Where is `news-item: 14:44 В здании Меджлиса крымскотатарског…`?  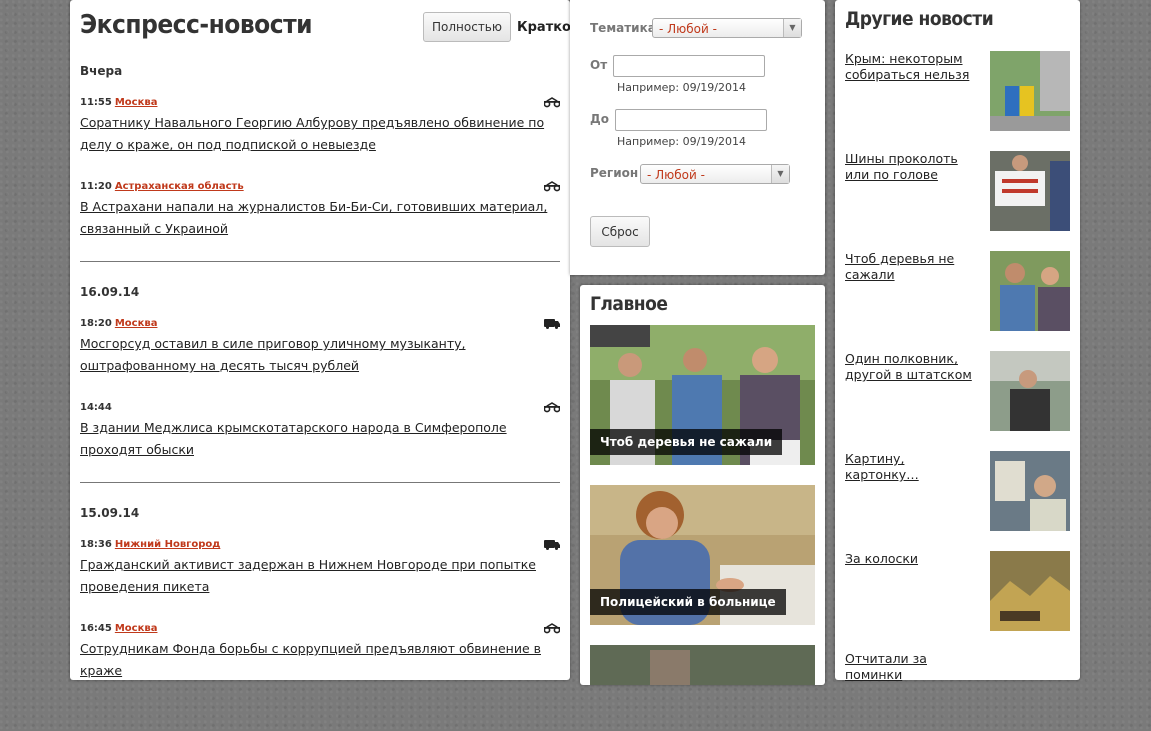
news-item: 14:44 В здании Меджлиса крымскотатарског… is located at coordinates (320, 431).